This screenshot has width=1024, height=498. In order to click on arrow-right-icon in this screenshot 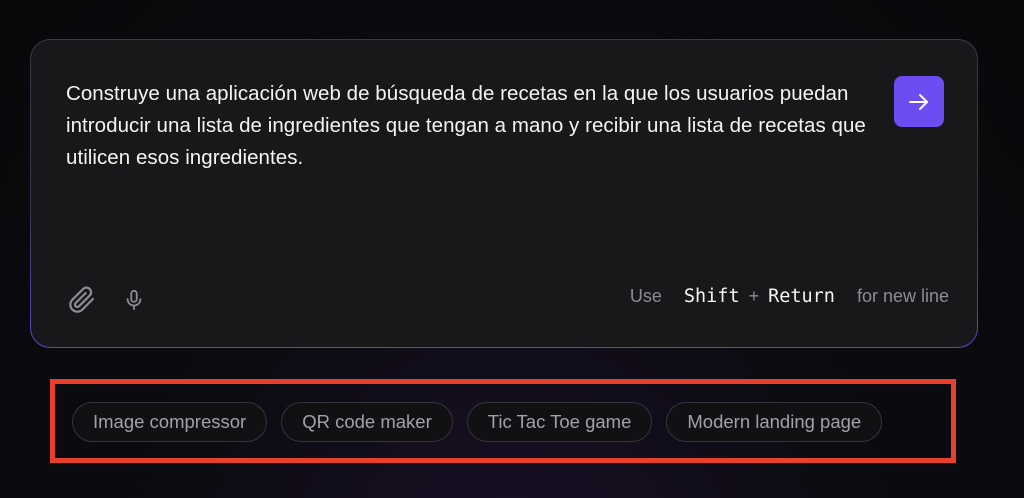, I will do `click(918, 101)`.